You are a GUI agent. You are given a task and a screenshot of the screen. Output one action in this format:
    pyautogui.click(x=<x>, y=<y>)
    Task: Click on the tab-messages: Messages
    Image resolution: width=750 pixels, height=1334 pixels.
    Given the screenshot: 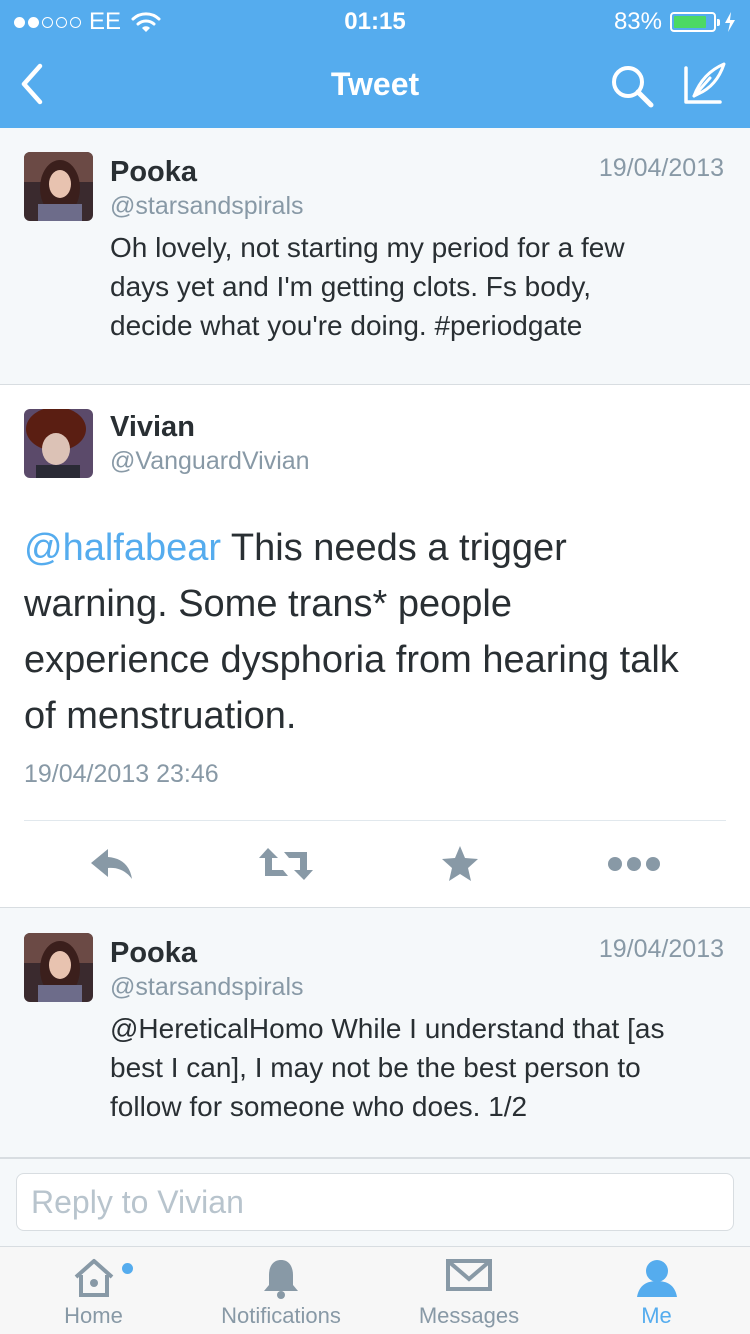 What is the action you would take?
    pyautogui.click(x=469, y=1290)
    